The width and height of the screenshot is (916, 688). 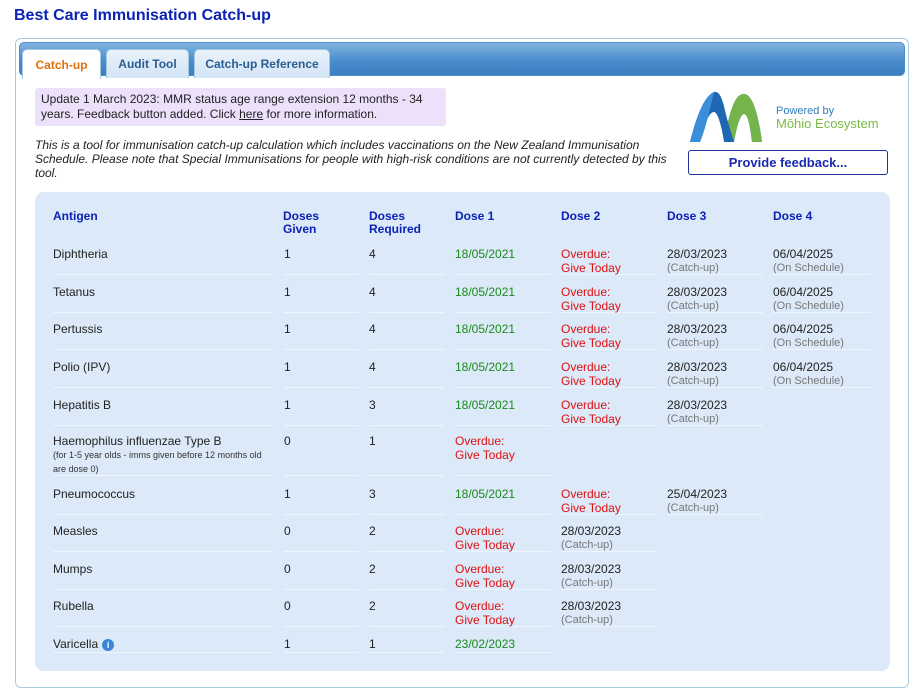 I want to click on page-title: Best Care Immunisation Catch-up, so click(x=142, y=15).